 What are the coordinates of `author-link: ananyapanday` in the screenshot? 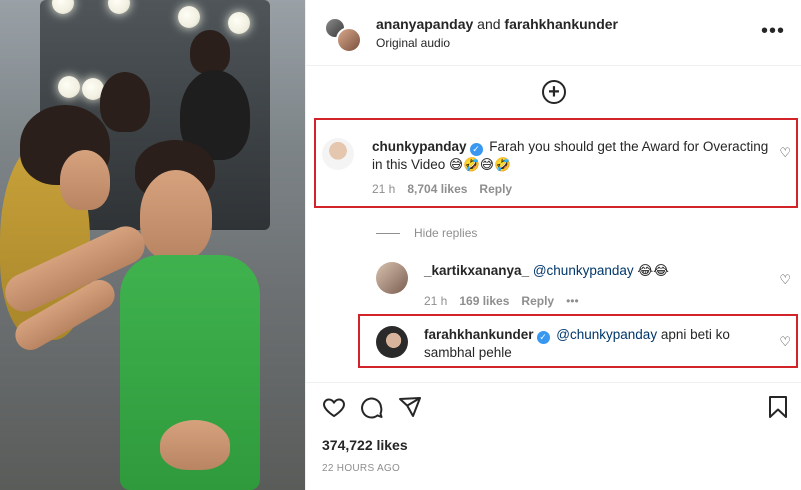 It's located at (424, 24).